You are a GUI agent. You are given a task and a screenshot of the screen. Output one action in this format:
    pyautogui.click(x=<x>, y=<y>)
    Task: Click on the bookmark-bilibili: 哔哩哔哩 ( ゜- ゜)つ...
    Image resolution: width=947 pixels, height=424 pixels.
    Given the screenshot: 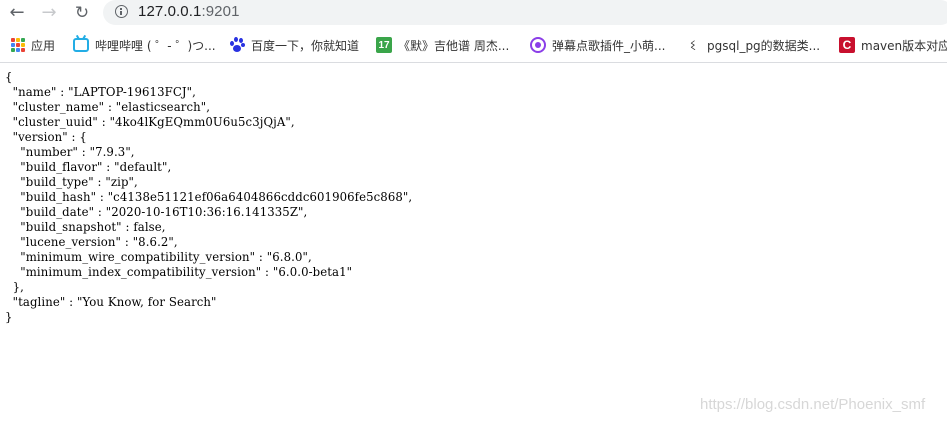 What is the action you would take?
    pyautogui.click(x=144, y=45)
    